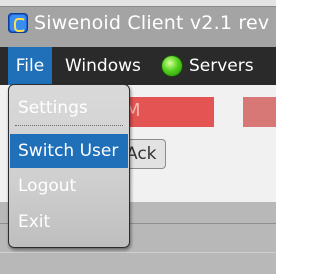 The image size is (320, 274). Describe the element at coordinates (69, 125) in the screenshot. I see `menu-separator` at that location.